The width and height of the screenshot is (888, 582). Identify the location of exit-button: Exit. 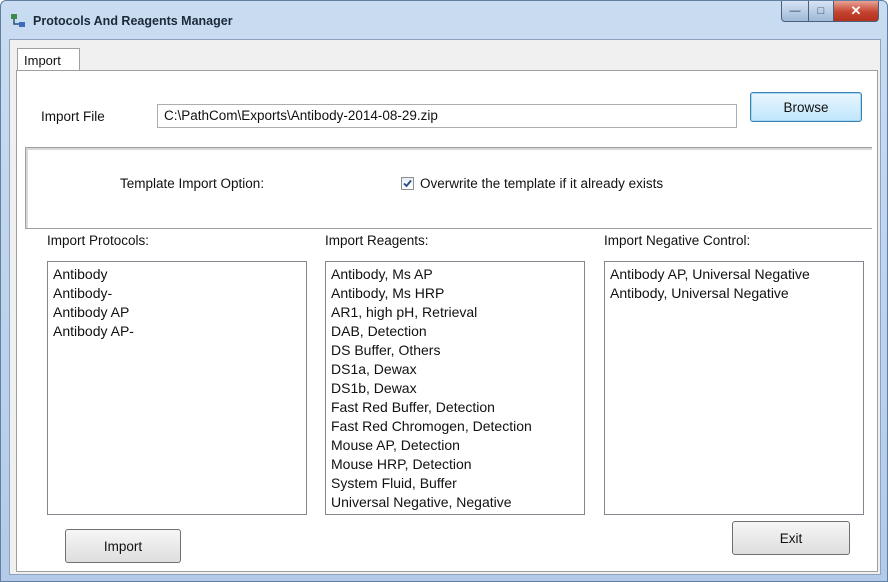
(791, 538).